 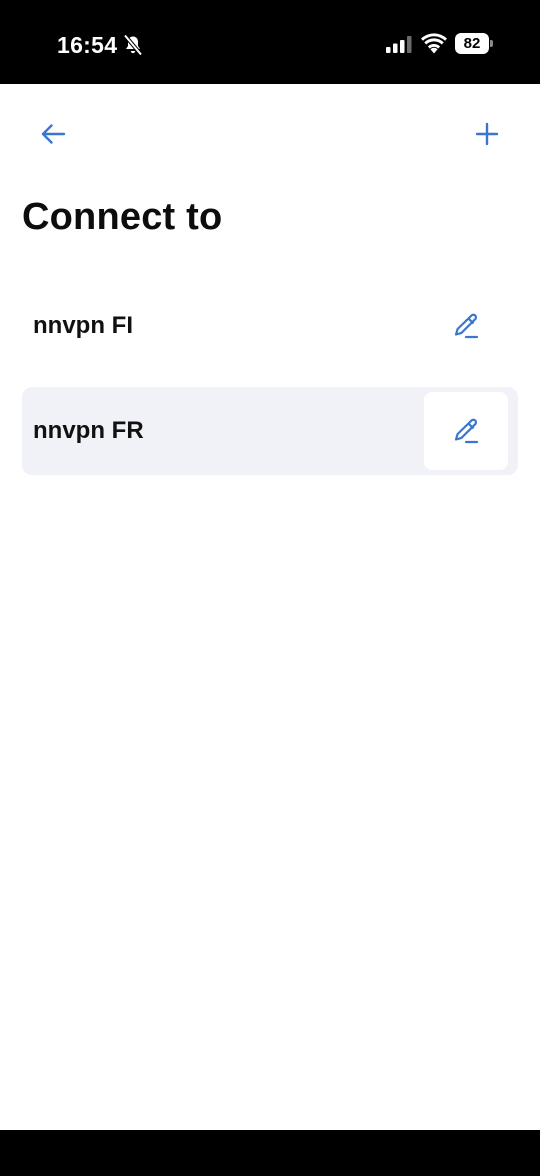 I want to click on server-name: nnvpn FI, so click(x=83, y=325).